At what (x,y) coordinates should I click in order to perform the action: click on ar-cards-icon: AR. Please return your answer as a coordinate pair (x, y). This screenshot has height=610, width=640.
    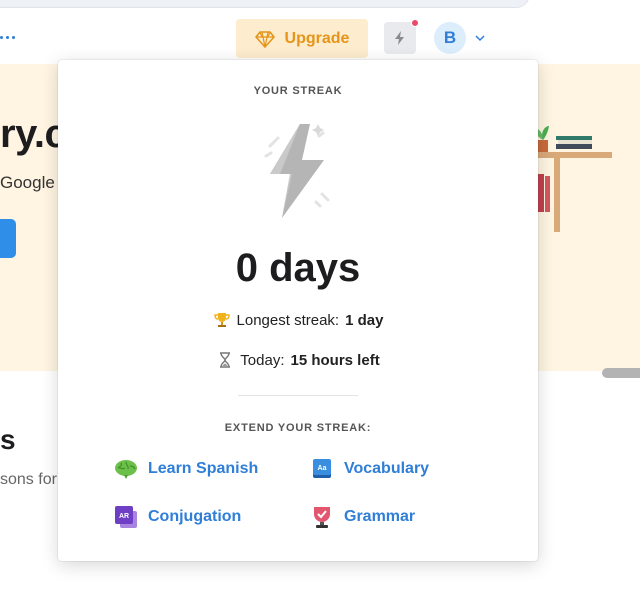
    Looking at the image, I should click on (126, 517).